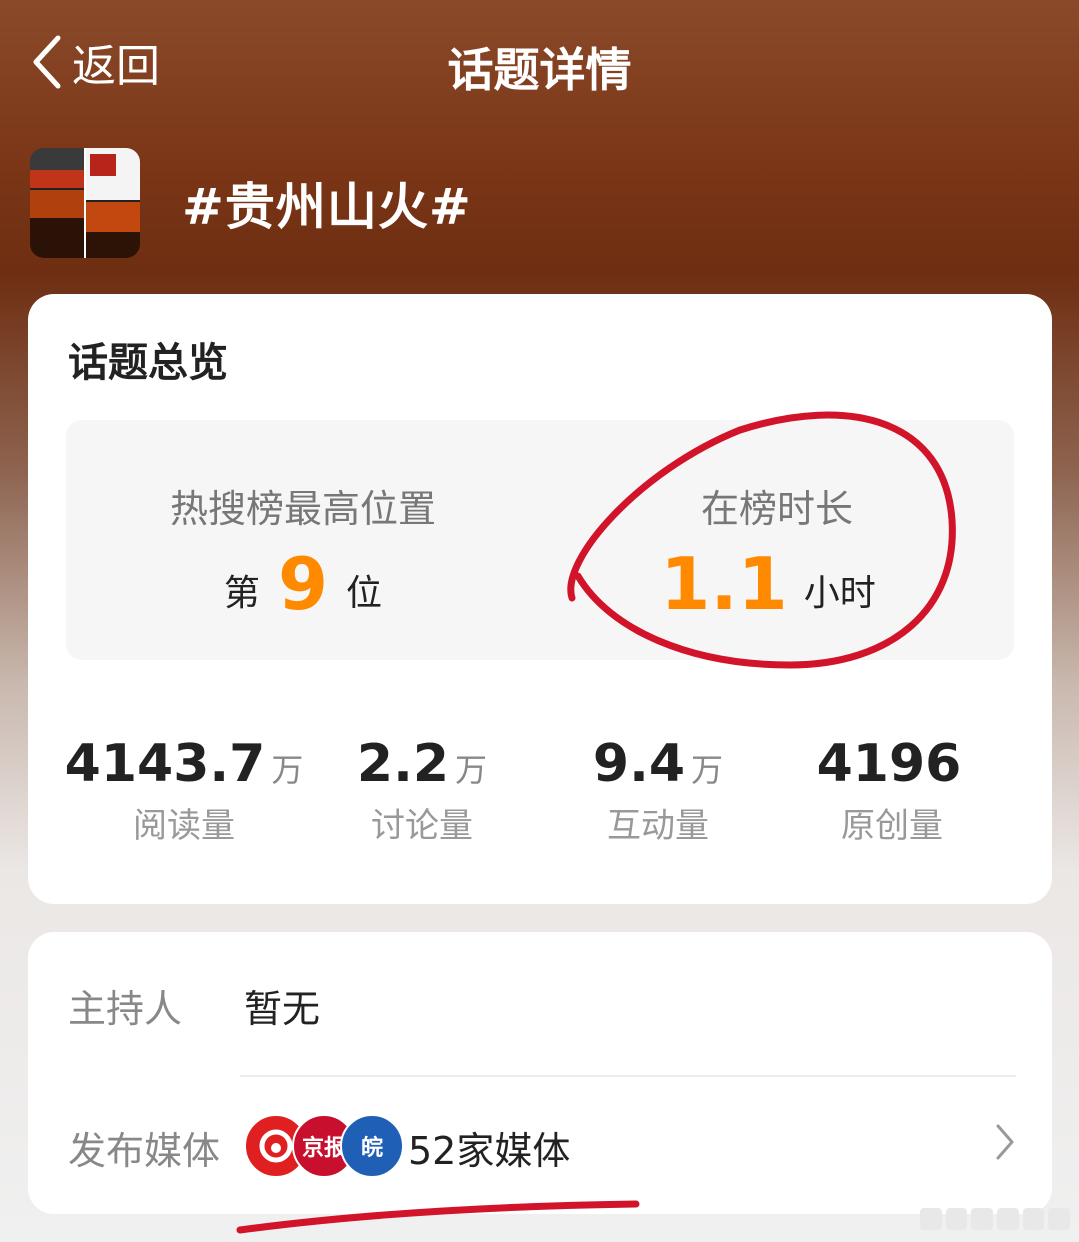  I want to click on duration-value: 1.1, so click(724, 584).